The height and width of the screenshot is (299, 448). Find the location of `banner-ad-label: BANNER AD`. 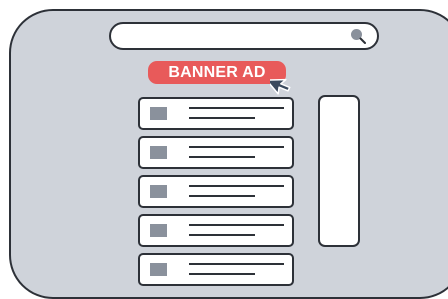

banner-ad-label: BANNER AD is located at coordinates (217, 72).